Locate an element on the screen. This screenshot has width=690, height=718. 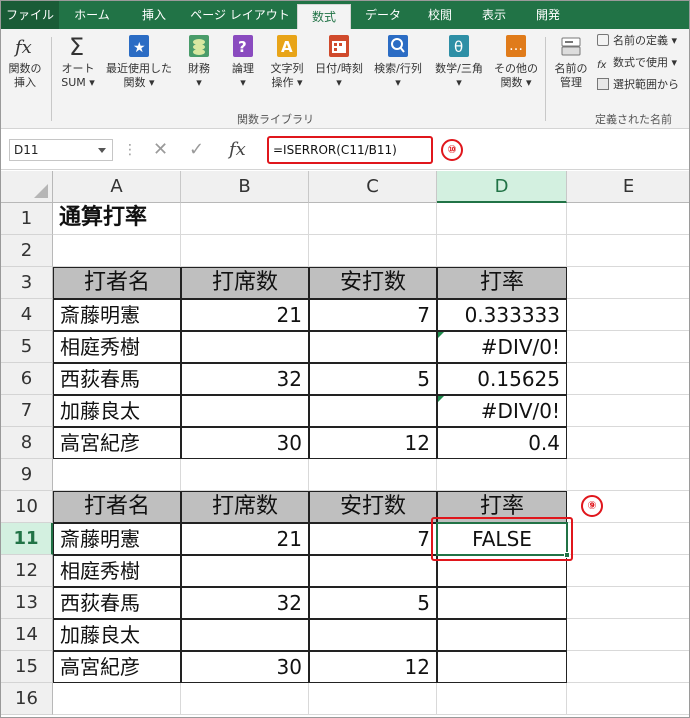
cell-b6: 32 is located at coordinates (245, 379).